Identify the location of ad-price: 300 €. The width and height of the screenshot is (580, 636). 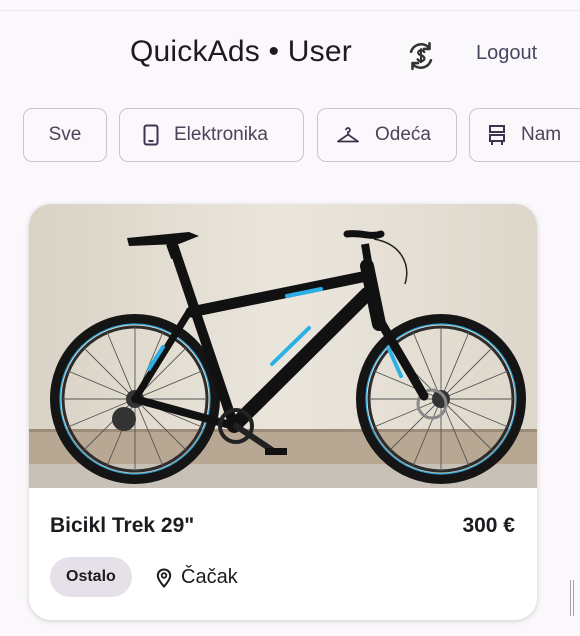
(488, 525).